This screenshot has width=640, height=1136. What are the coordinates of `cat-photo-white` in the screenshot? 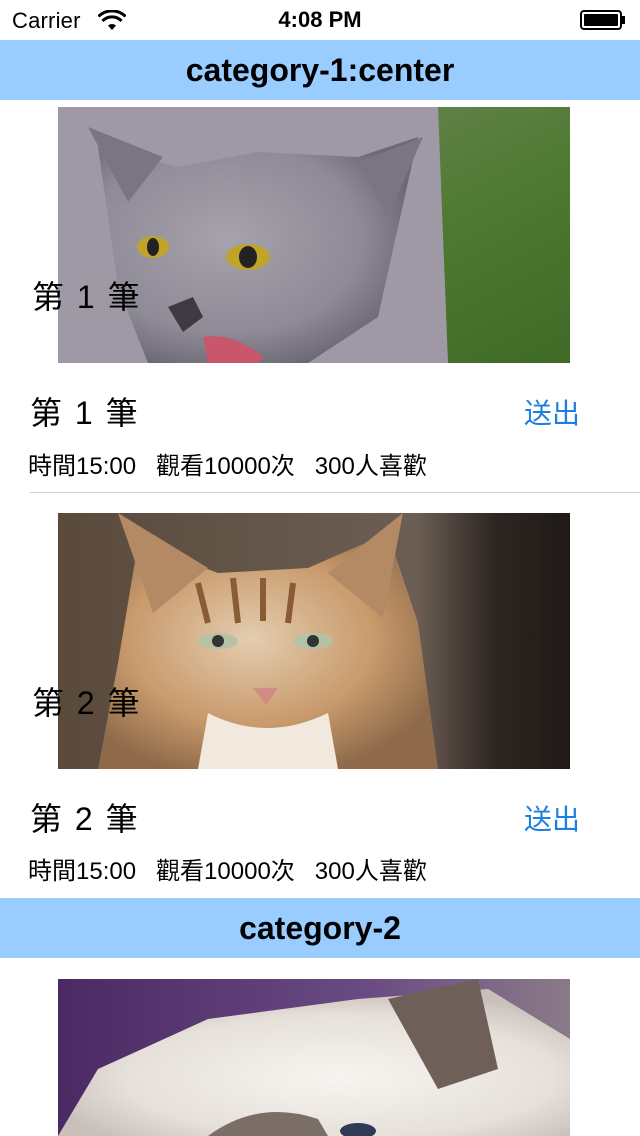 It's located at (314, 1057).